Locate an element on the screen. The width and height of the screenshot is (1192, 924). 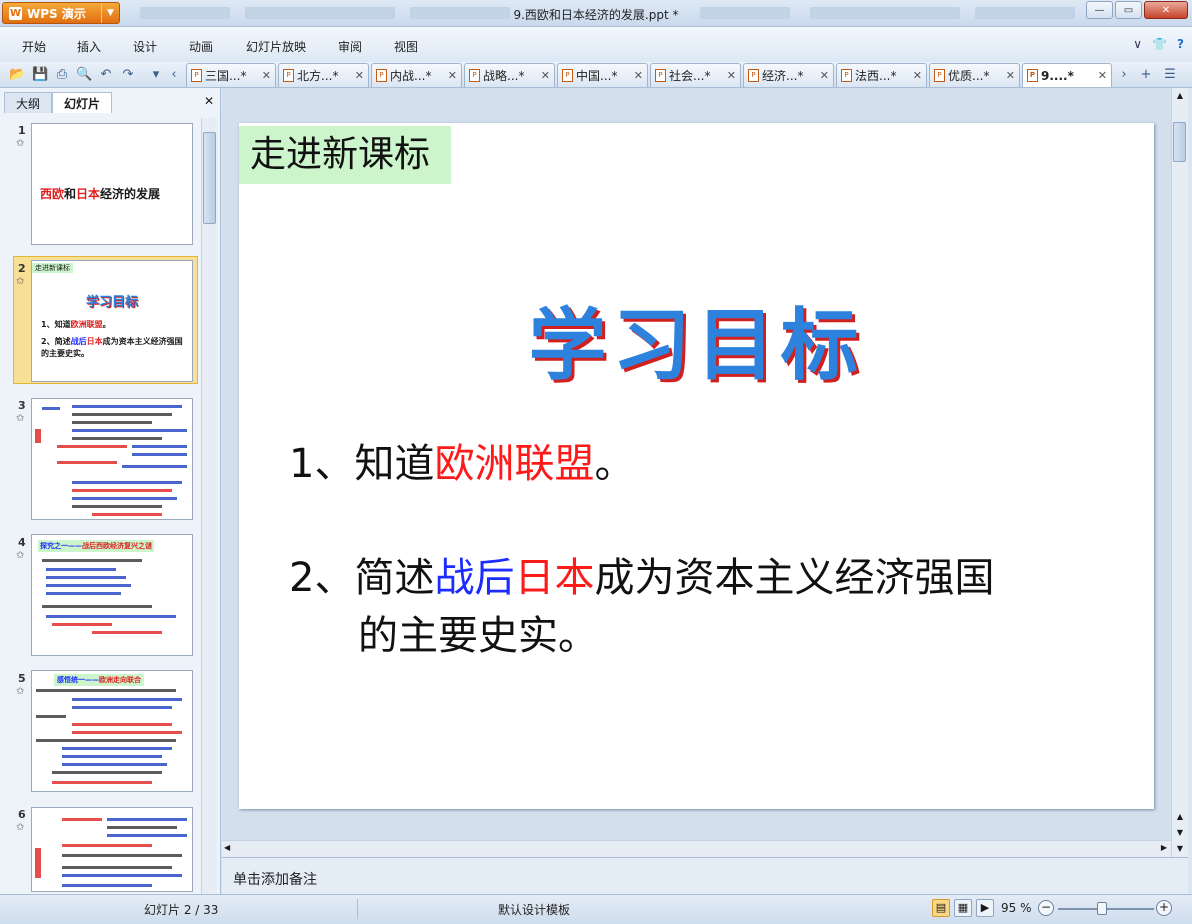
close-button: ✕ is located at coordinates (1166, 10).